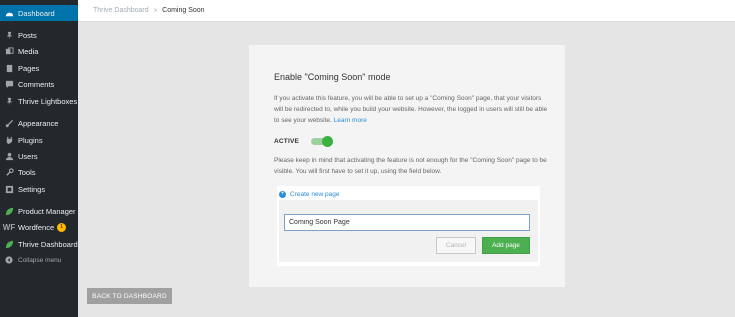  I want to click on media-icon, so click(9, 51).